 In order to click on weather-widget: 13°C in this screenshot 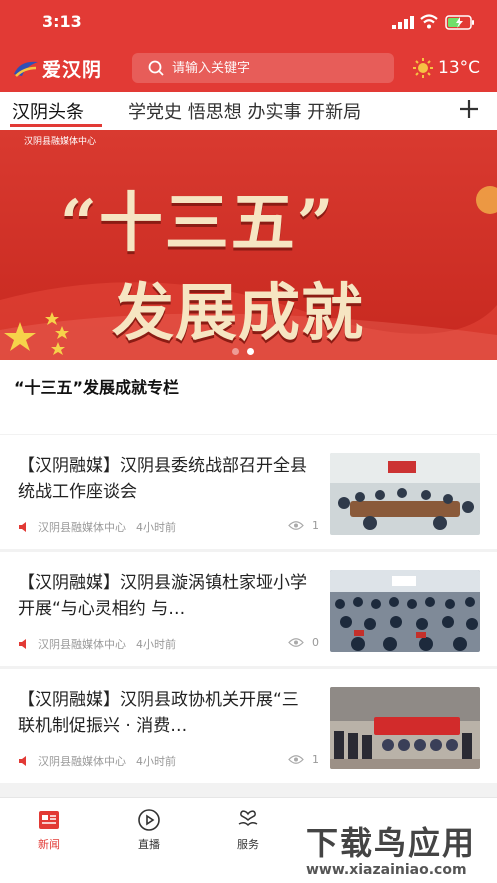, I will do `click(446, 68)`.